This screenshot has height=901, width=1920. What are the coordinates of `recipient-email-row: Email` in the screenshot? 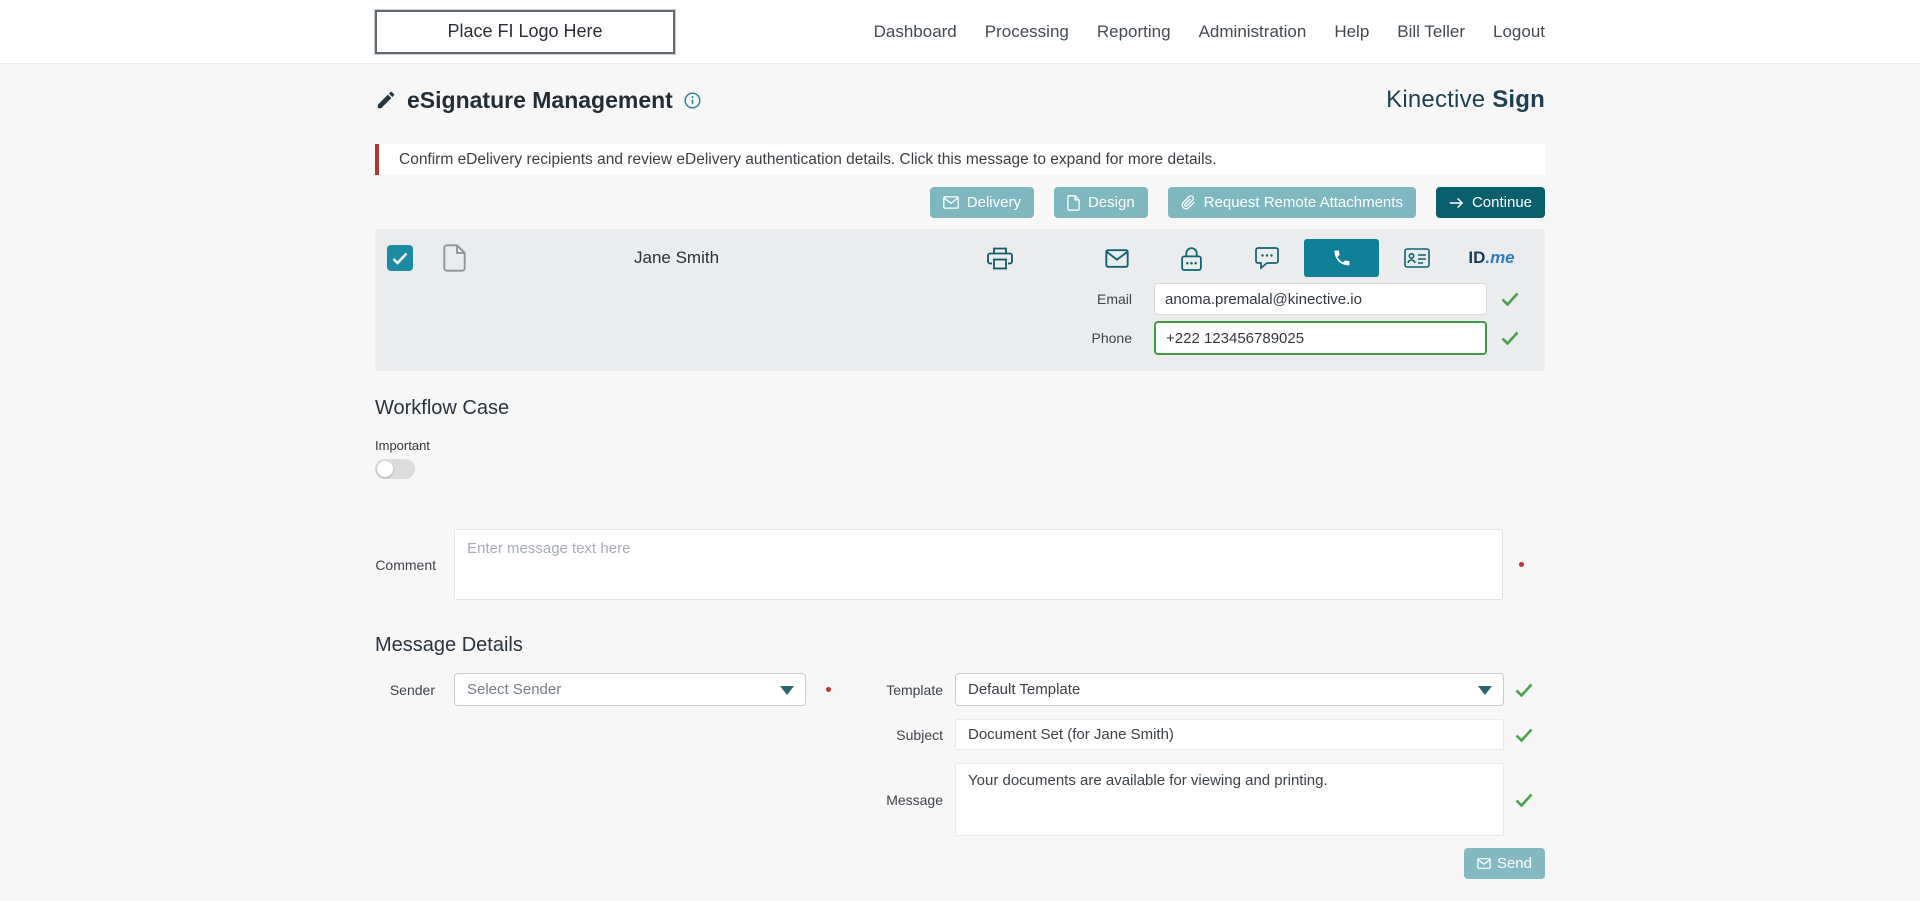 It's located at (958, 299).